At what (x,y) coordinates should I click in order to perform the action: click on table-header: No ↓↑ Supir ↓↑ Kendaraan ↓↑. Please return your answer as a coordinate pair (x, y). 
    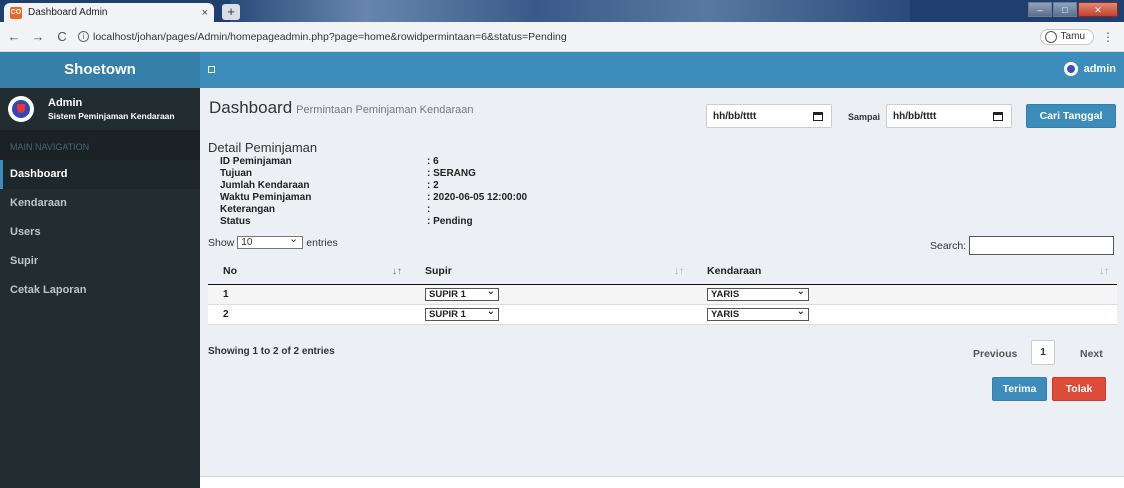
    Looking at the image, I should click on (662, 271).